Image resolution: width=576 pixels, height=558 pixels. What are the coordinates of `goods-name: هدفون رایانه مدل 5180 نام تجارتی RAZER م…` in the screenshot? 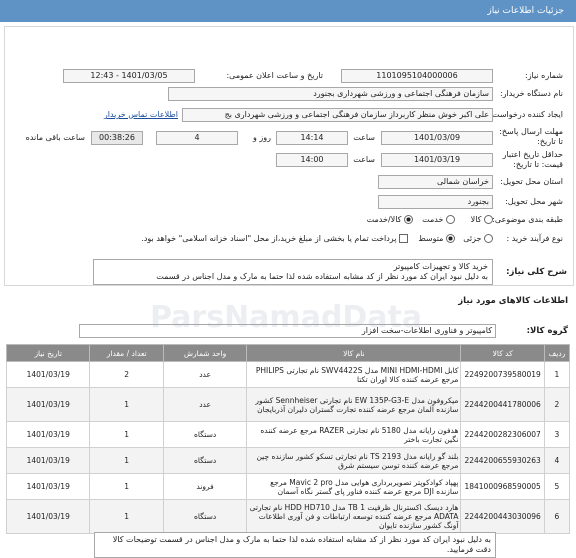 It's located at (354, 434).